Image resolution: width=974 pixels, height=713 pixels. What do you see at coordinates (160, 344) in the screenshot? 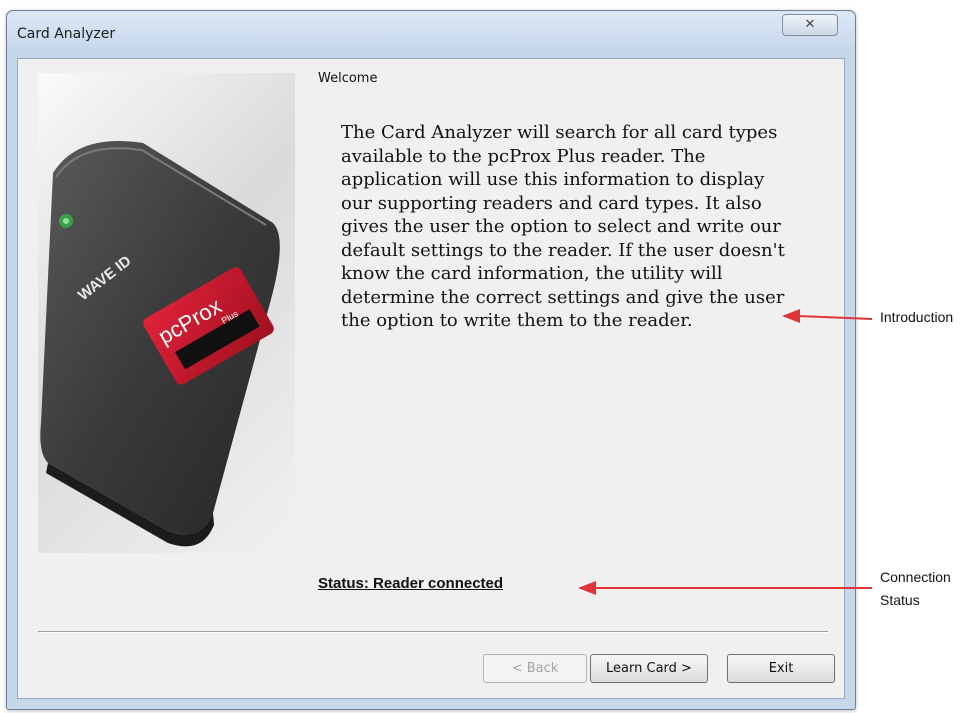
I see `reader-image-graphic: WAVE ID pcProx Plus` at bounding box center [160, 344].